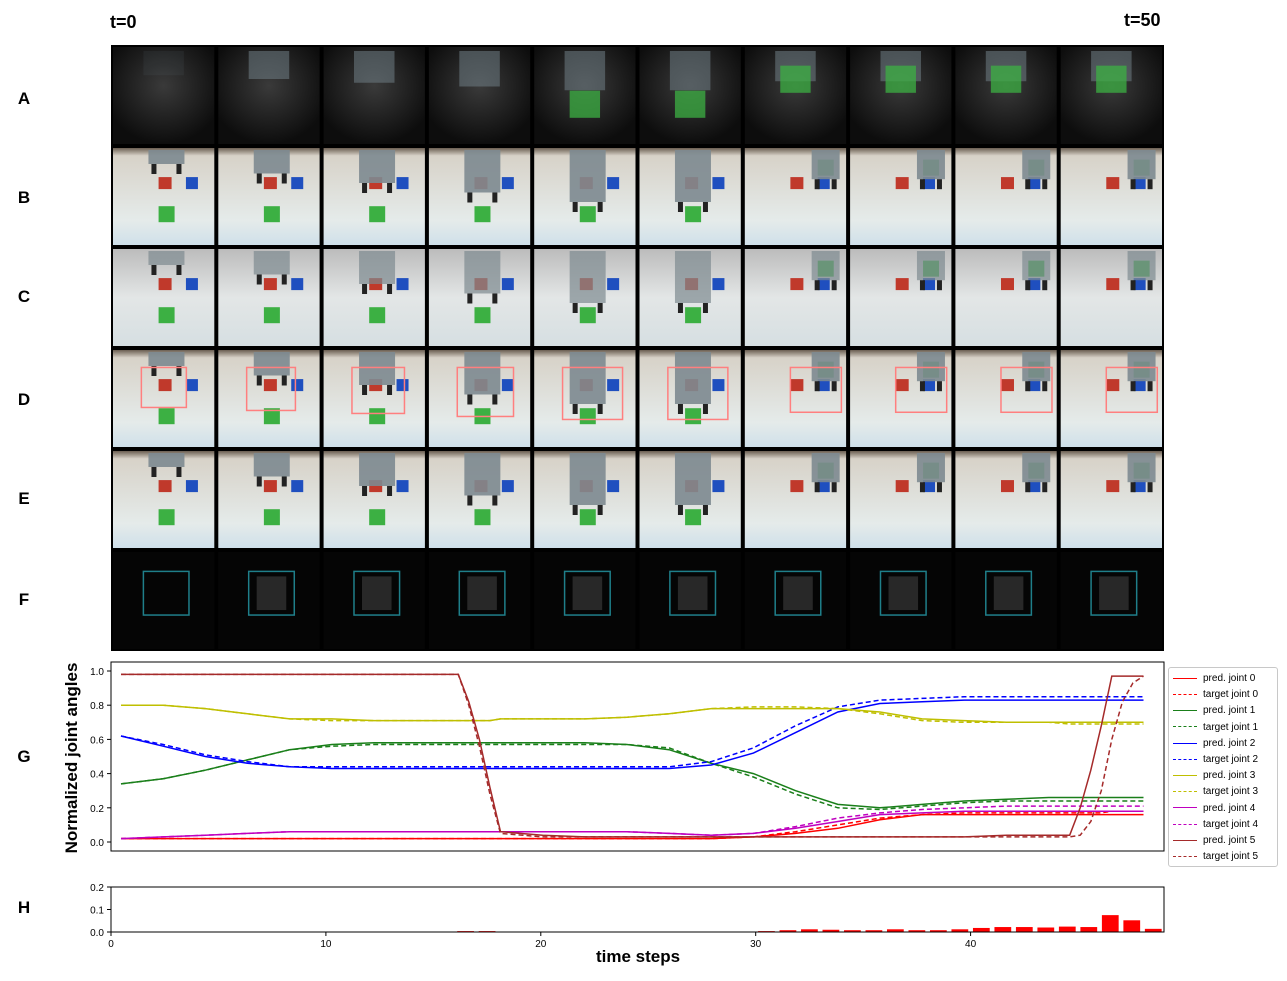 The height and width of the screenshot is (981, 1287). Describe the element at coordinates (97, 740) in the screenshot. I see `joint-chart-ytick-label: 0.6` at that location.